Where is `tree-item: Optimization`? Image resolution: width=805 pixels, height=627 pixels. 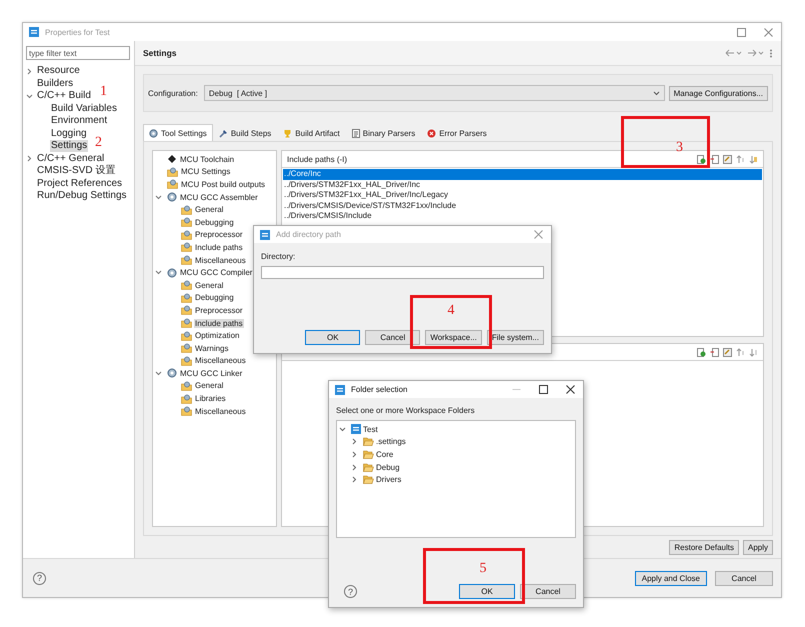
tree-item: Optimization is located at coordinates (217, 335).